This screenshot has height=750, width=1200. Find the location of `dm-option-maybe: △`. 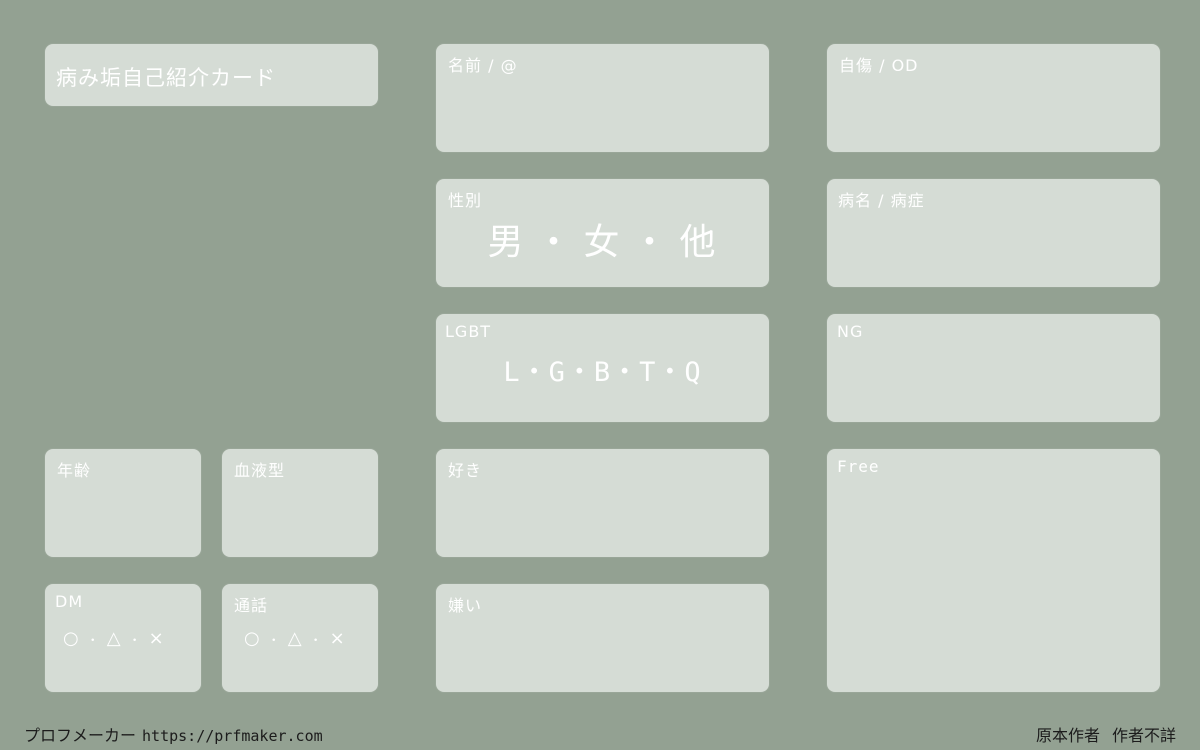

dm-option-maybe: △ is located at coordinates (115, 638).